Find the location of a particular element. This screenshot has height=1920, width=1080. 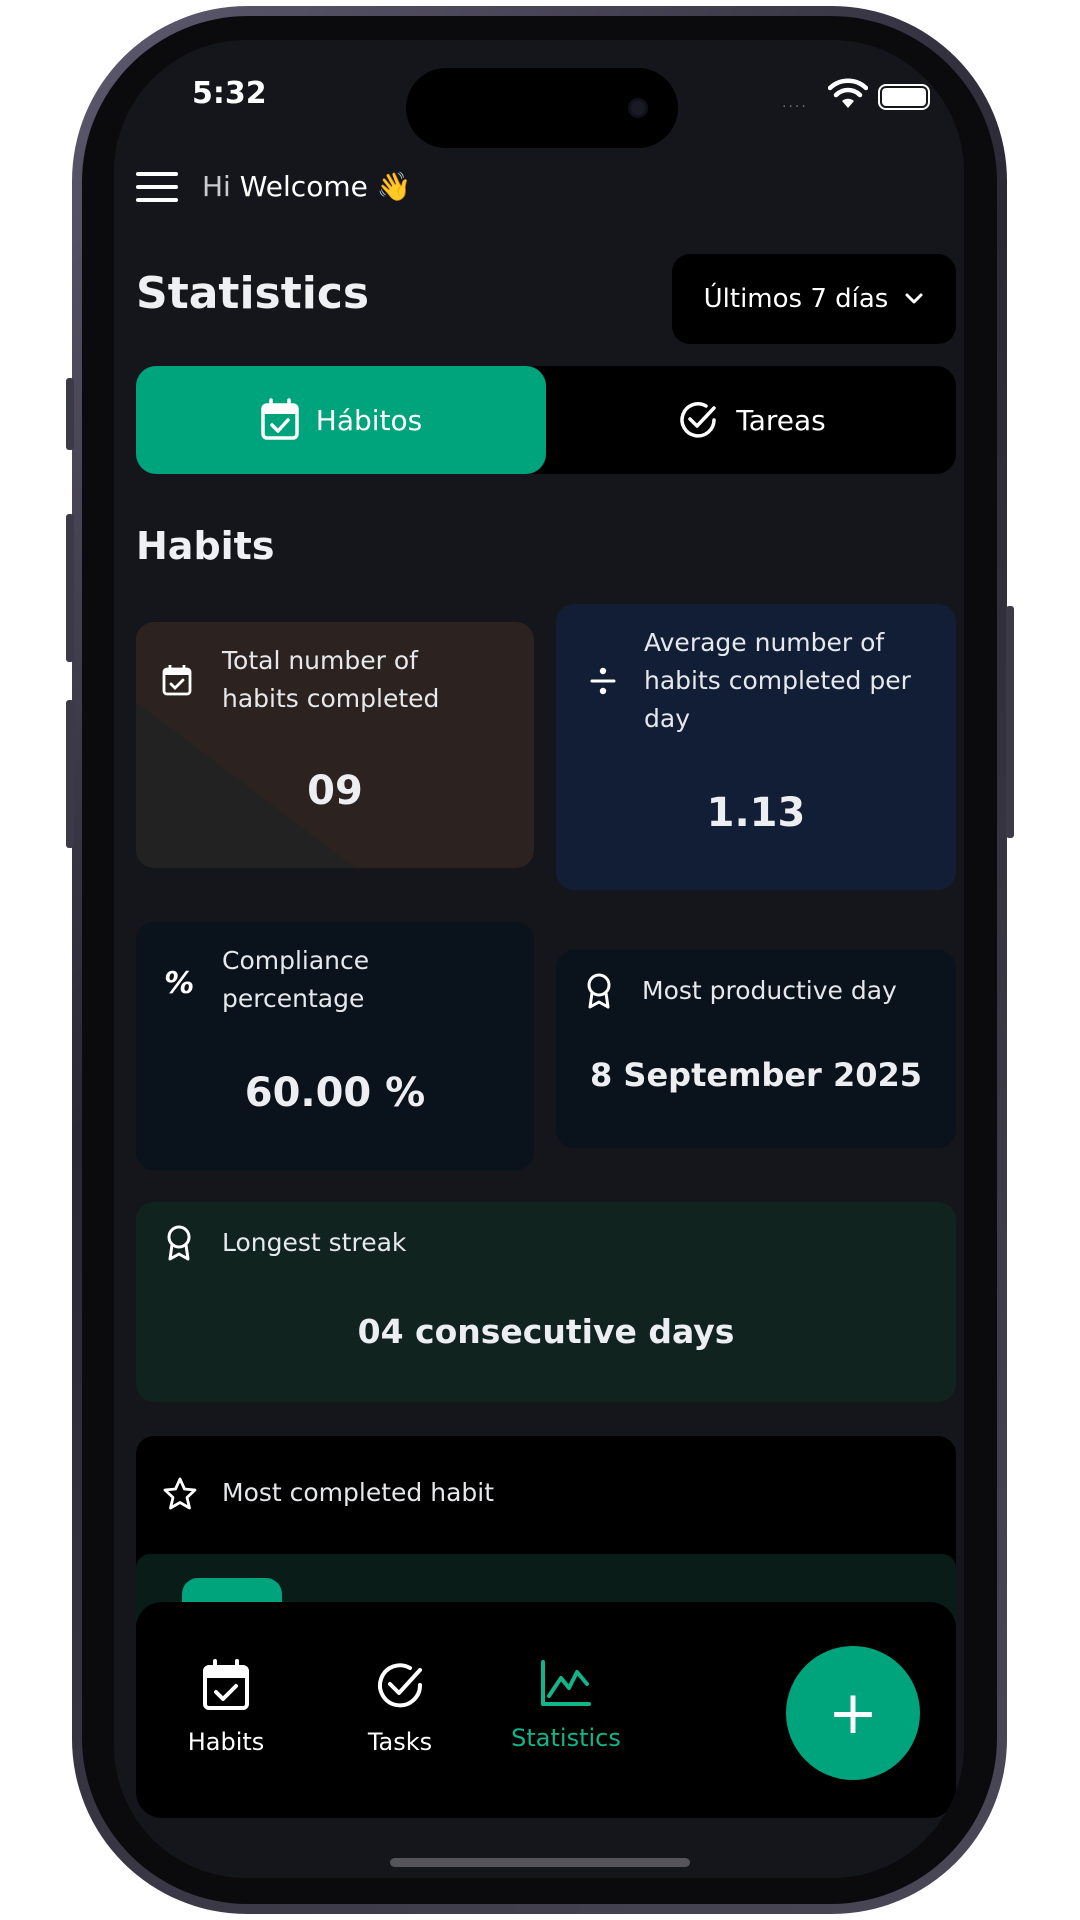

stat-card-total: Total number of habits completed 09 is located at coordinates (335, 745).